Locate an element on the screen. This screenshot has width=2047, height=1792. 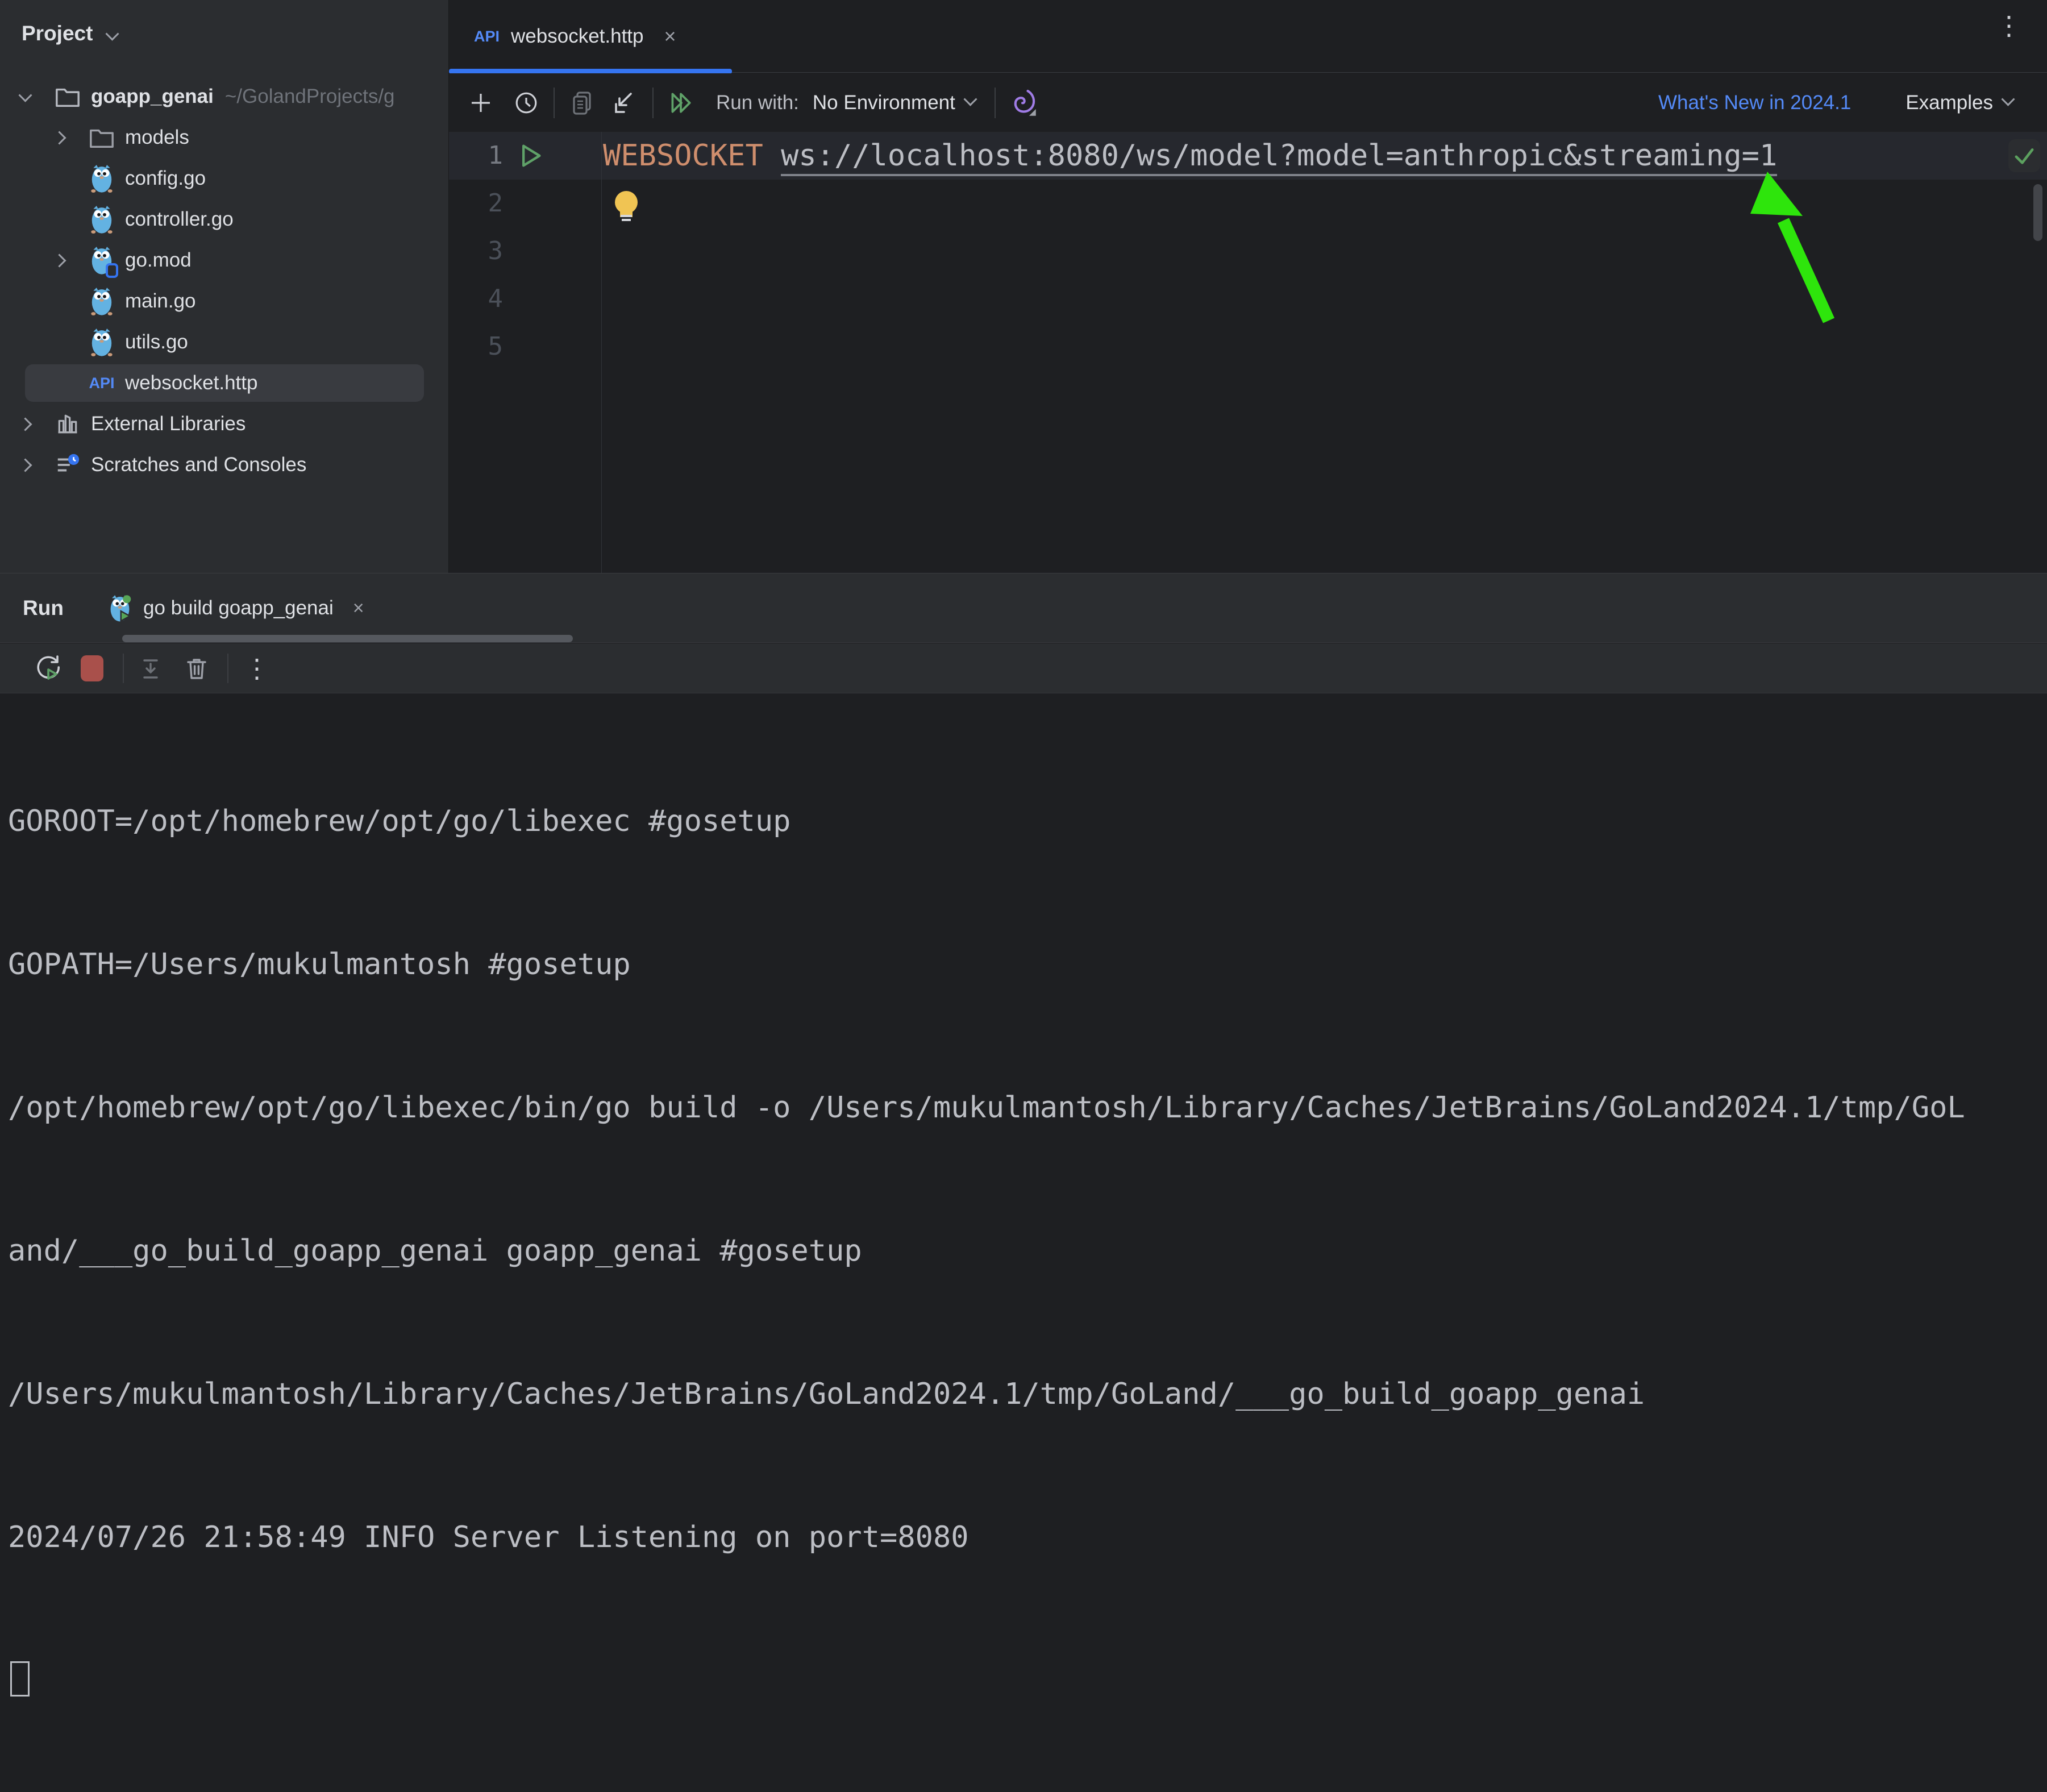
go-module-icon is located at coordinates (103, 261).